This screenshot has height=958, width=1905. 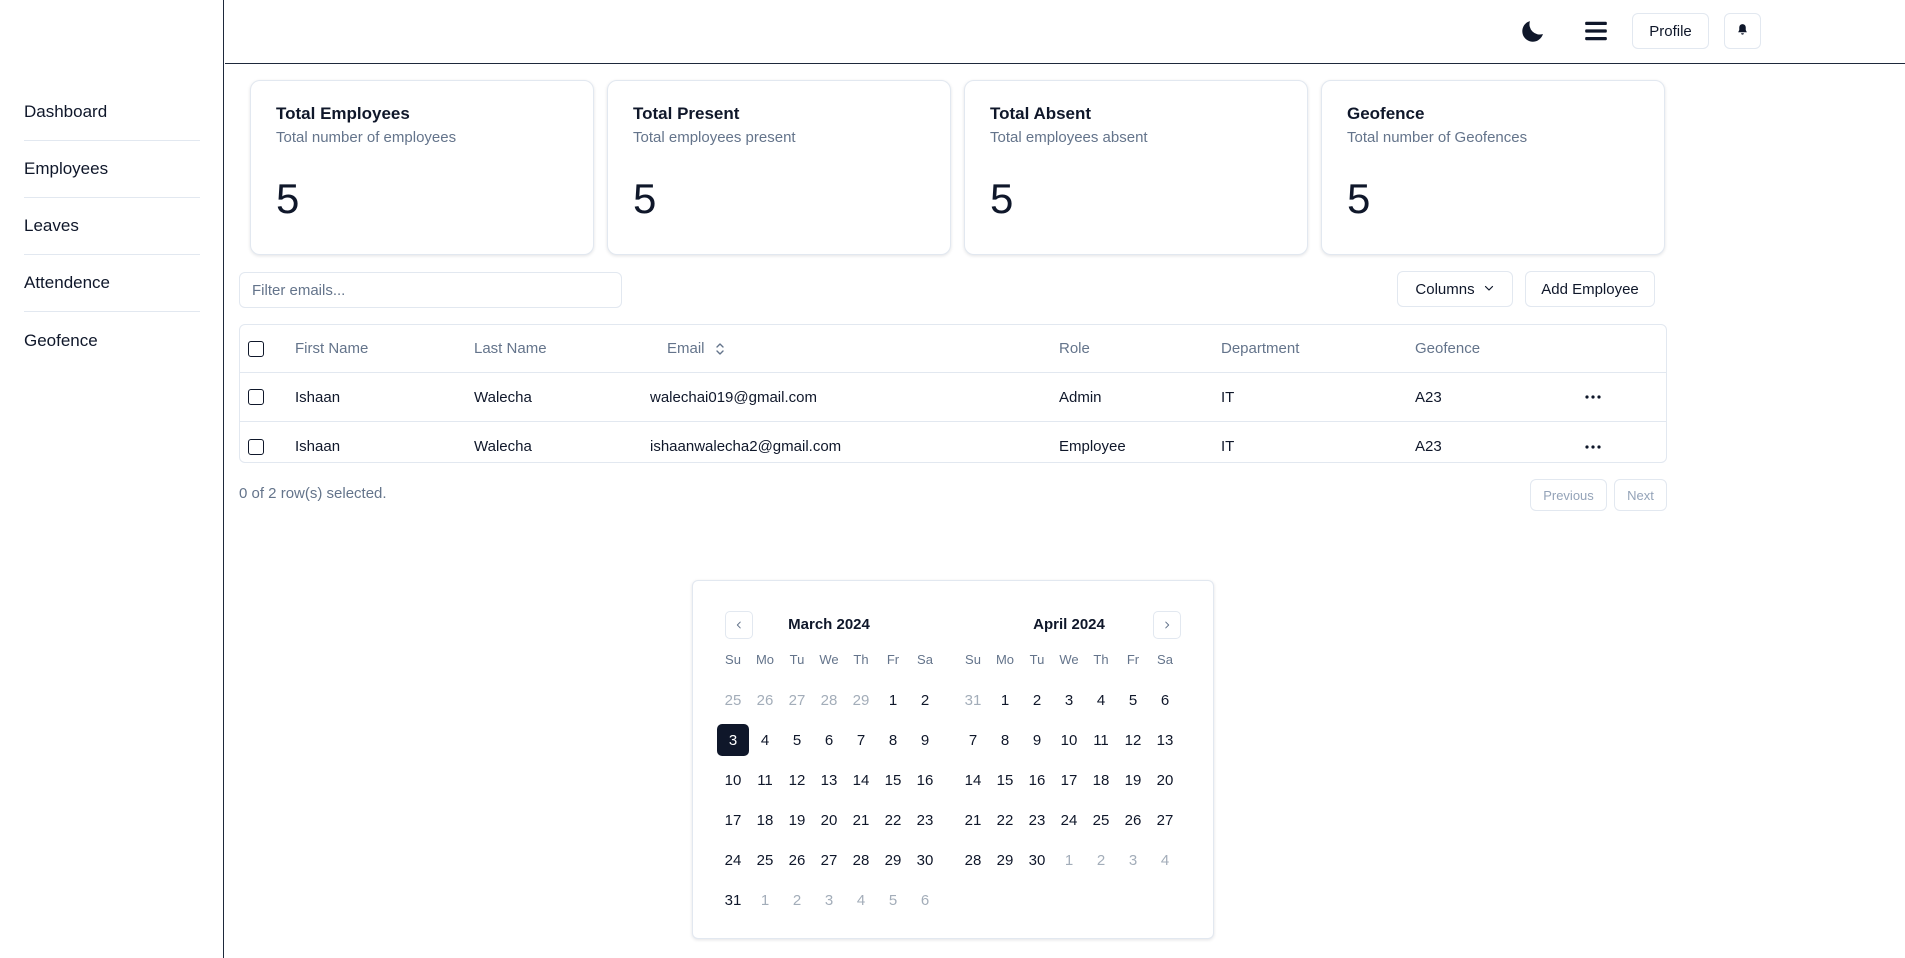 What do you see at coordinates (1447, 348) in the screenshot?
I see `header-geofence: Geofence` at bounding box center [1447, 348].